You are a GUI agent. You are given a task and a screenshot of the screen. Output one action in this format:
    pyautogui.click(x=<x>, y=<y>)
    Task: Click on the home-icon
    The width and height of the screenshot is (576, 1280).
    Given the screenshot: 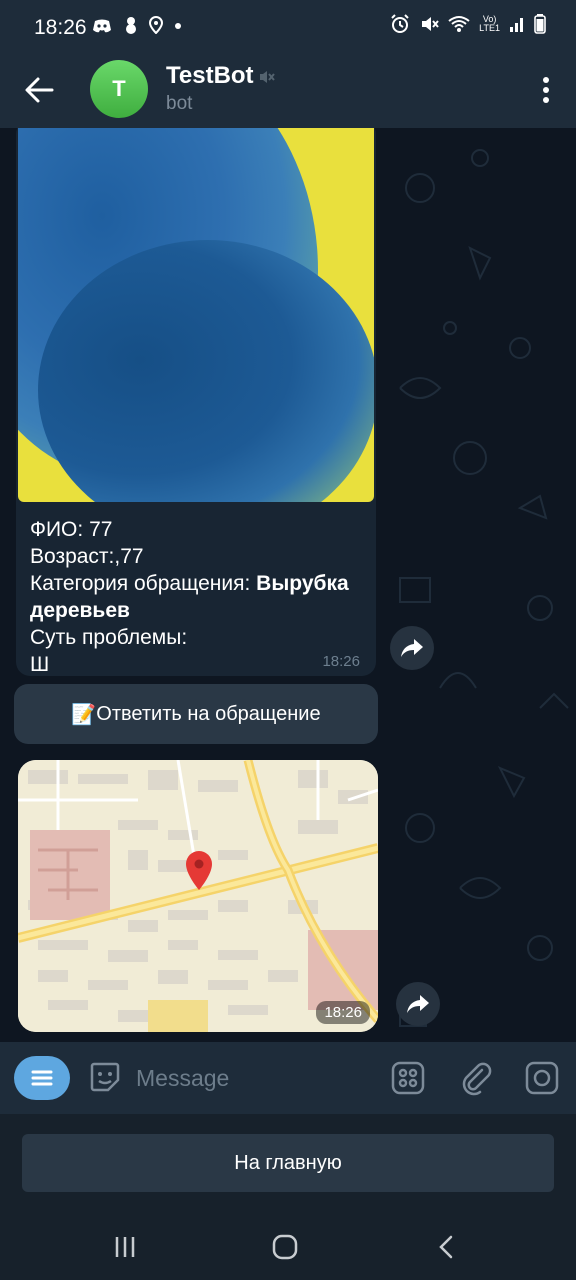 What is the action you would take?
    pyautogui.click(x=285, y=1247)
    